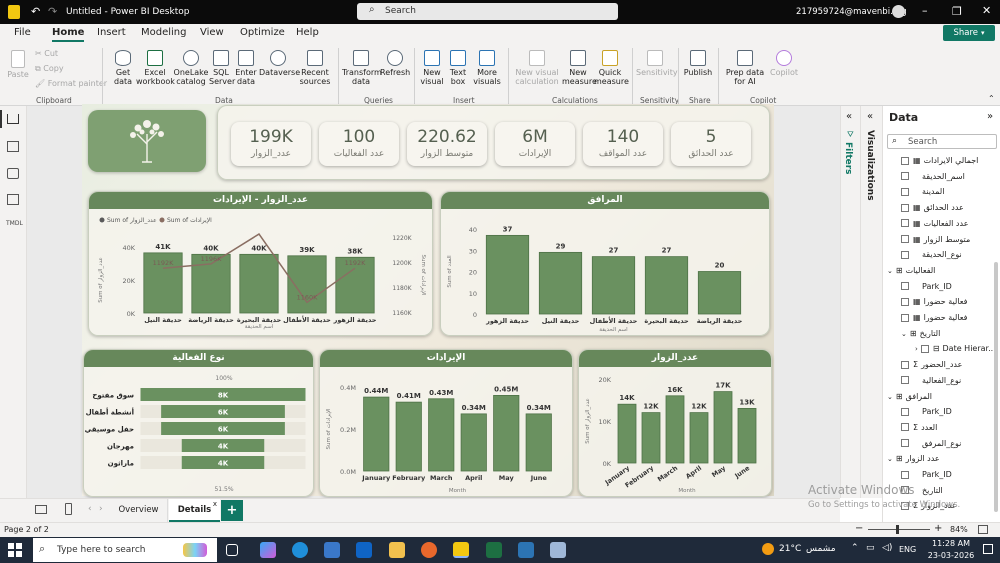 The image size is (1000, 563). Describe the element at coordinates (212, 32) in the screenshot. I see `menu-view: View` at that location.